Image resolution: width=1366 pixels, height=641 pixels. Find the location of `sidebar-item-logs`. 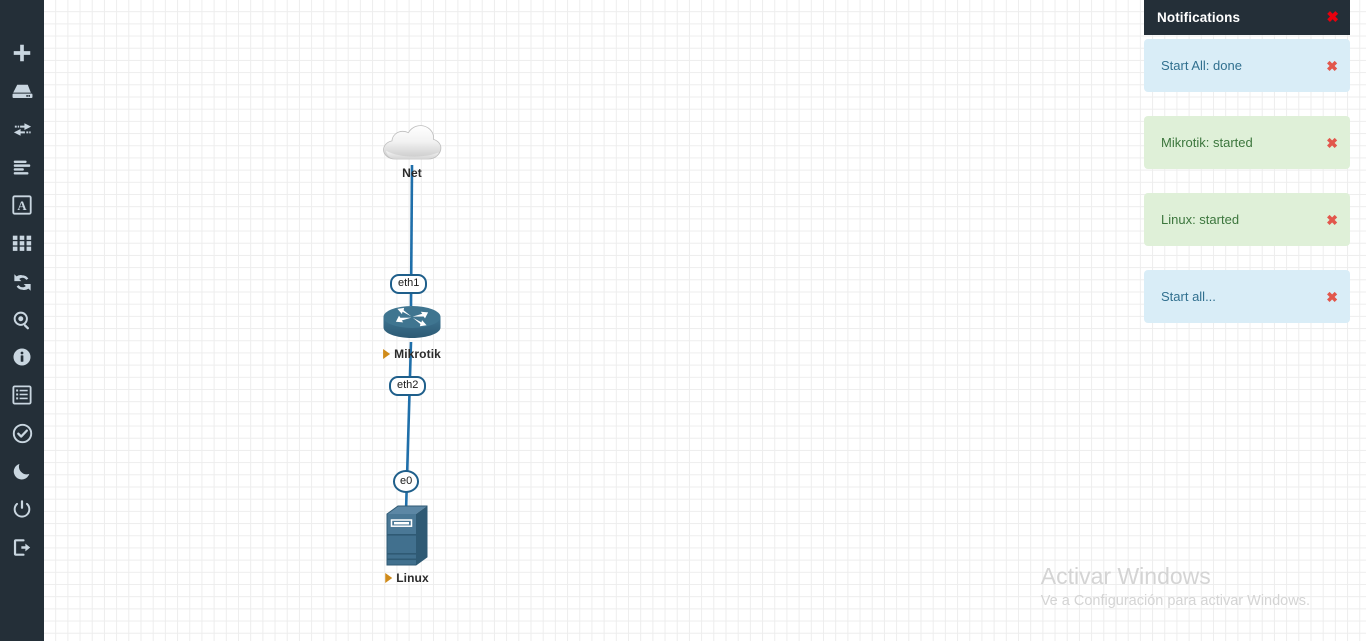

sidebar-item-logs is located at coordinates (22, 395).